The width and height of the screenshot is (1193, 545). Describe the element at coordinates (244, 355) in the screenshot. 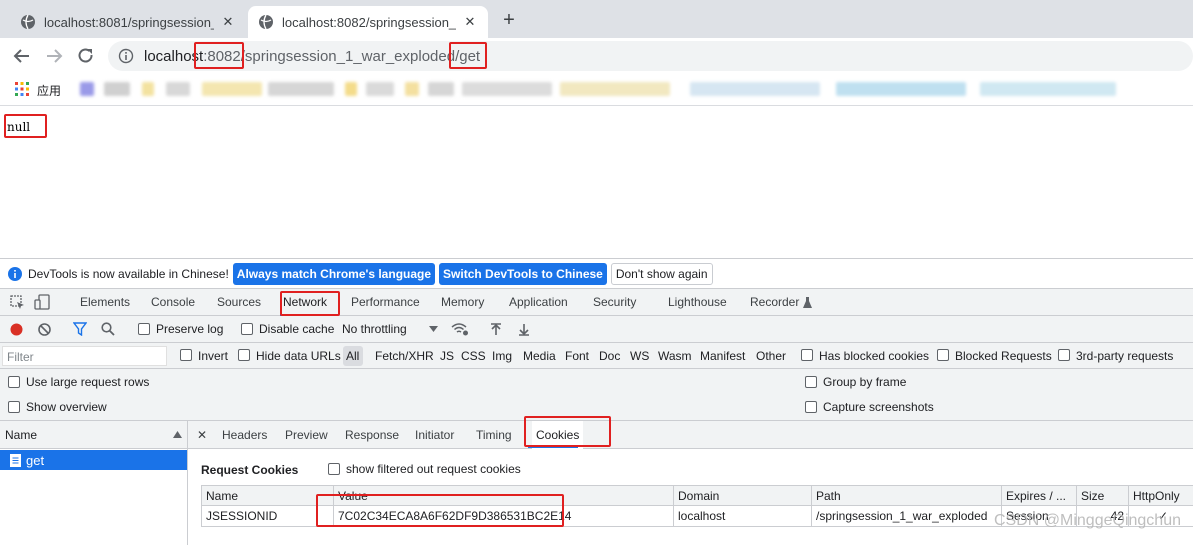

I see `hide-data-urls-checkbox` at that location.